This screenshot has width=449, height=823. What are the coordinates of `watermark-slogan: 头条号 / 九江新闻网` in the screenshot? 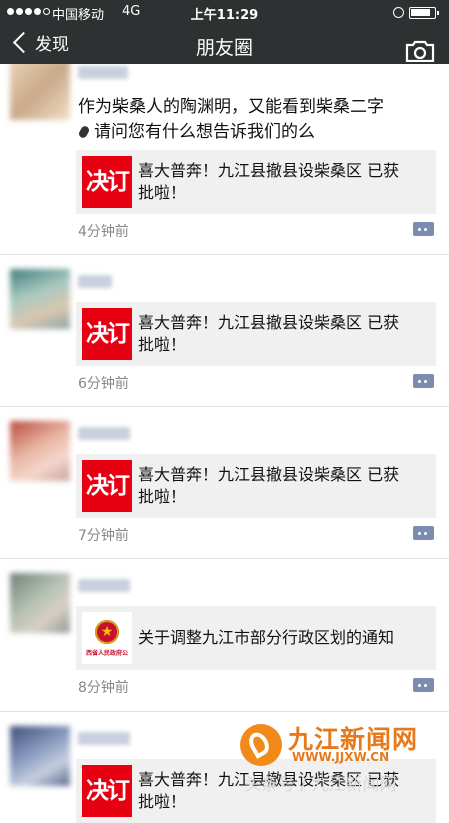 It's located at (320, 785).